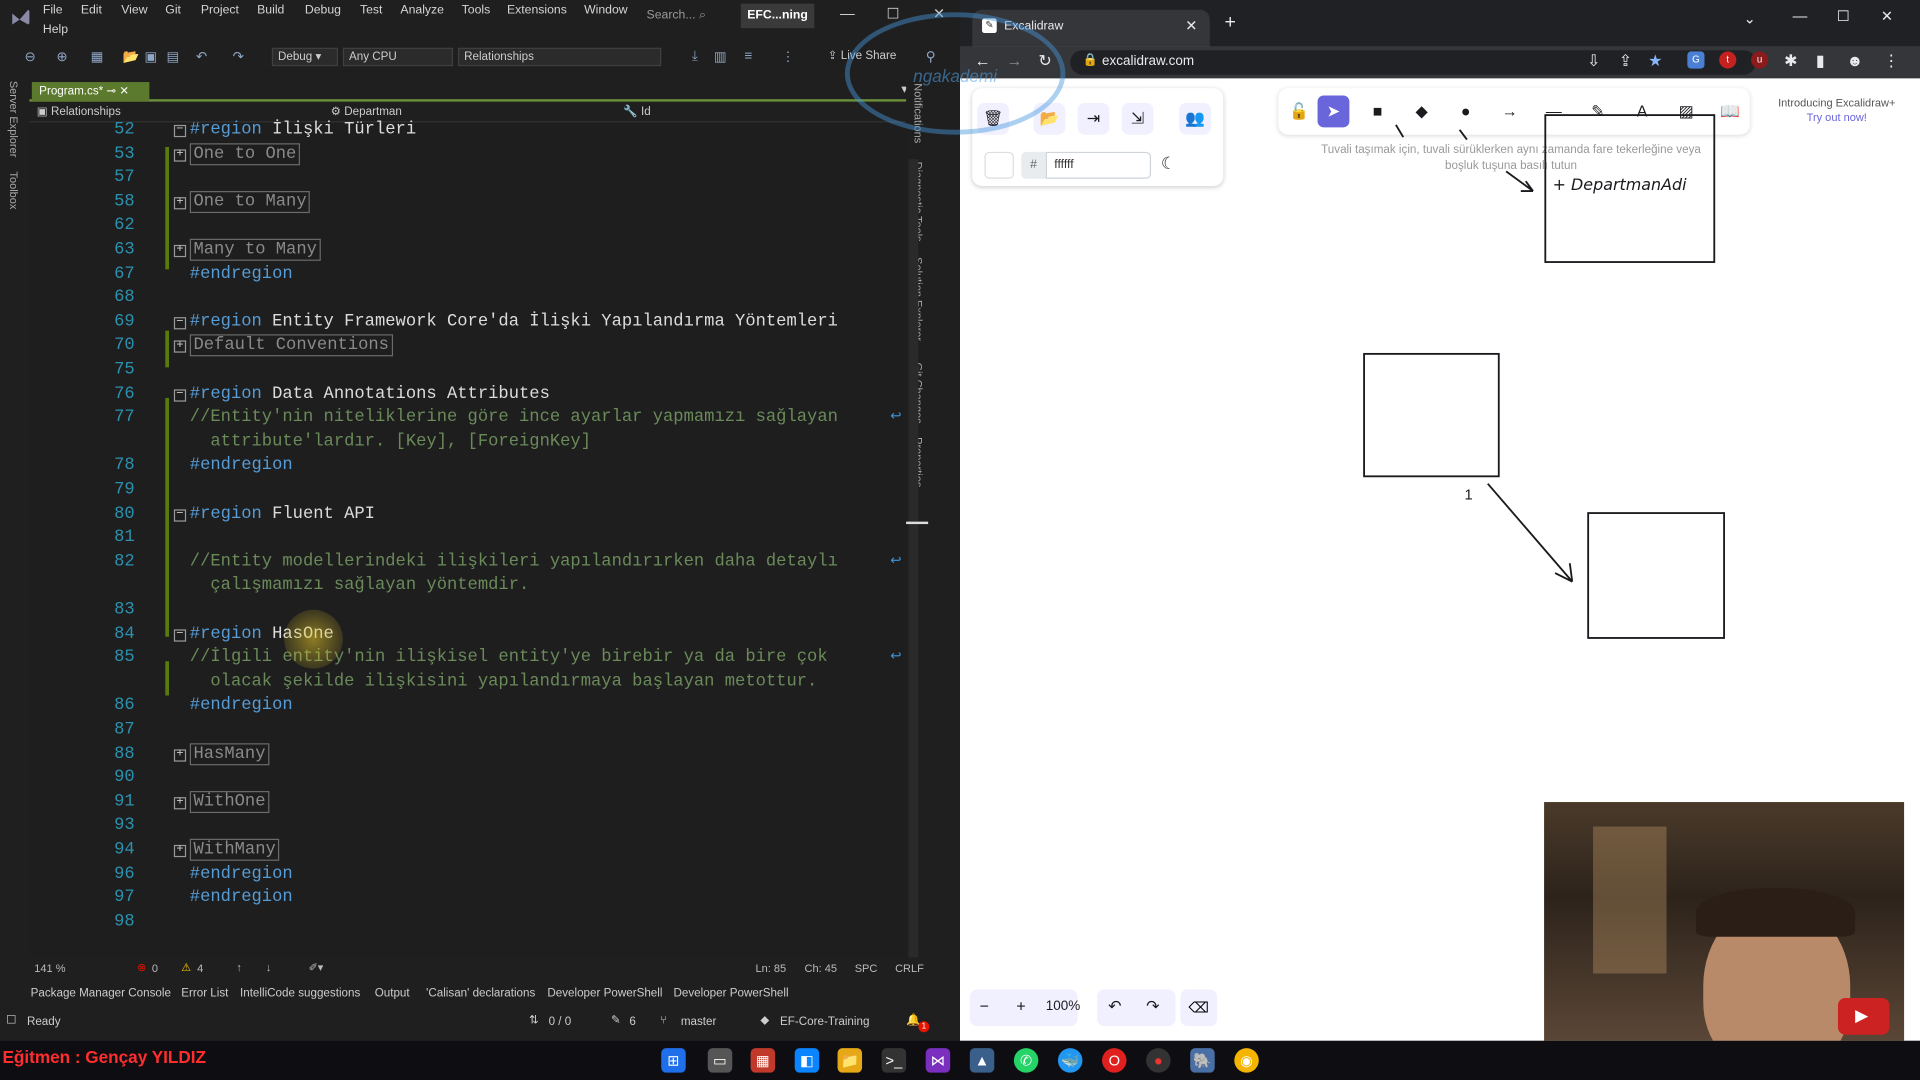  Describe the element at coordinates (534, 1020) in the screenshot. I see `sync-icon: ⇅` at that location.